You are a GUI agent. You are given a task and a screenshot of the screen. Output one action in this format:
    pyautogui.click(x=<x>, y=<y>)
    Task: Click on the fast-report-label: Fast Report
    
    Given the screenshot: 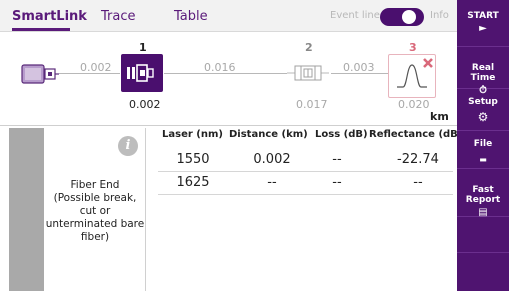 What is the action you would take?
    pyautogui.click(x=483, y=195)
    